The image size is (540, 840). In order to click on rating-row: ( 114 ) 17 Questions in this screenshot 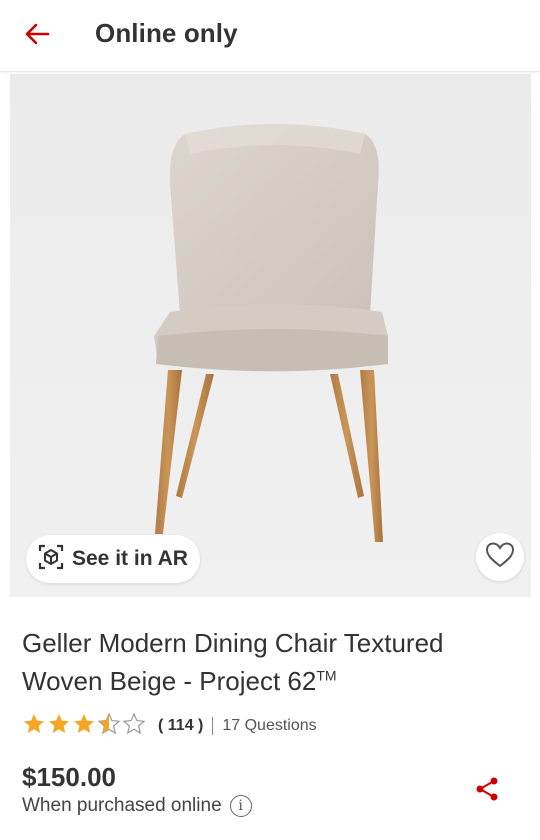, I will do `click(169, 726)`.